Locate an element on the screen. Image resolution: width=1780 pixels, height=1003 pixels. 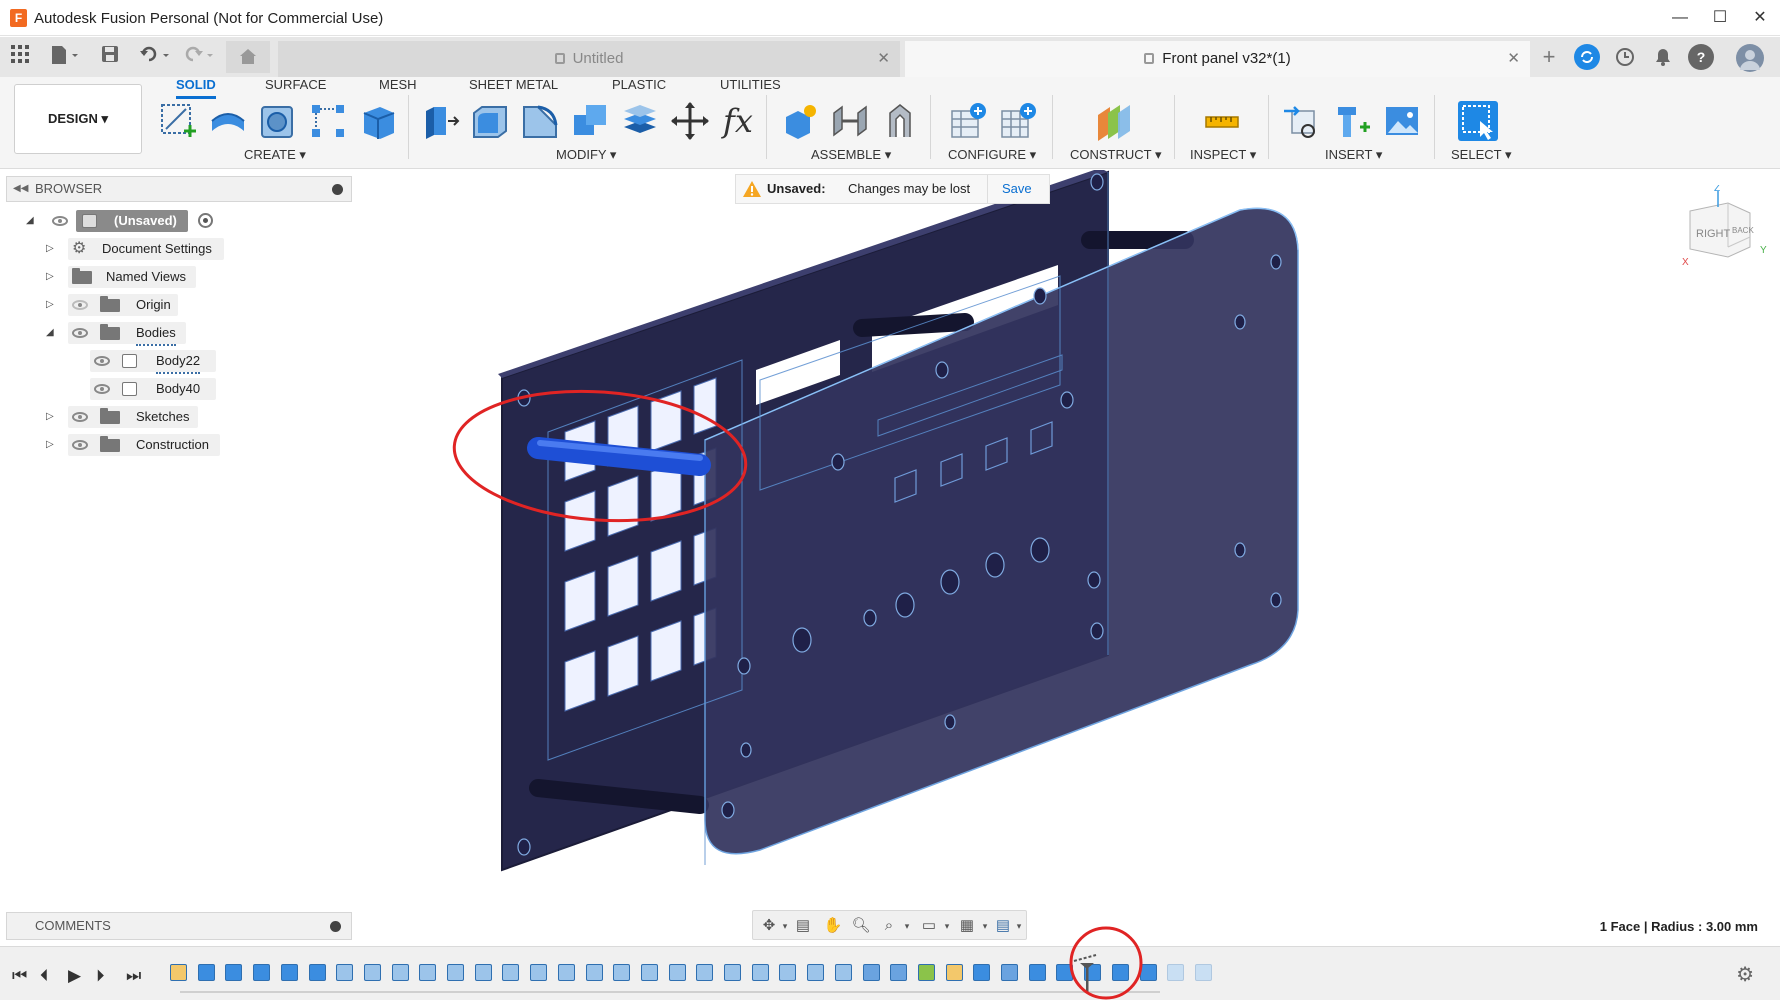
shell-tool-icon is located at coordinates (640, 121).